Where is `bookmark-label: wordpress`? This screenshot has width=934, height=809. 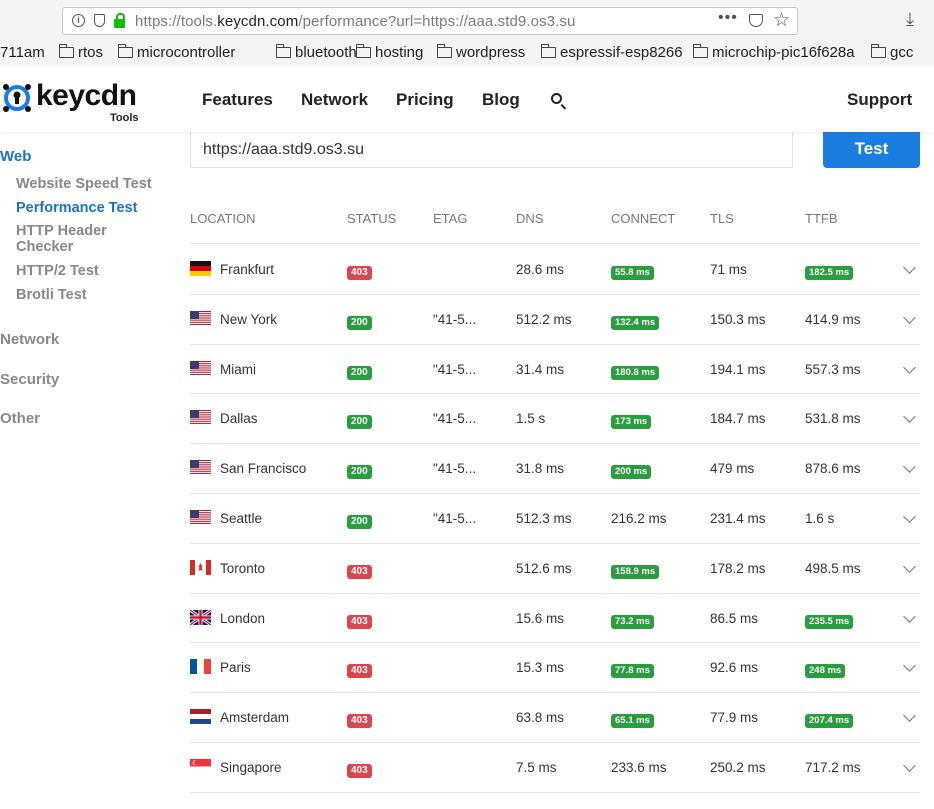
bookmark-label: wordpress is located at coordinates (491, 52).